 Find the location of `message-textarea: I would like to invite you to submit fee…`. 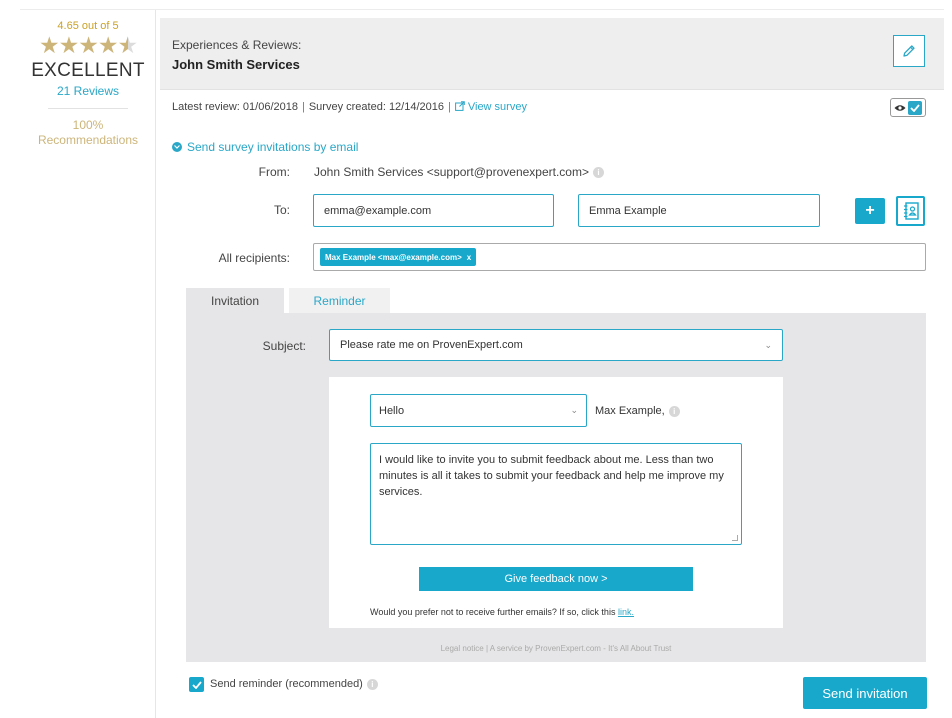

message-textarea: I would like to invite you to submit fee… is located at coordinates (556, 494).